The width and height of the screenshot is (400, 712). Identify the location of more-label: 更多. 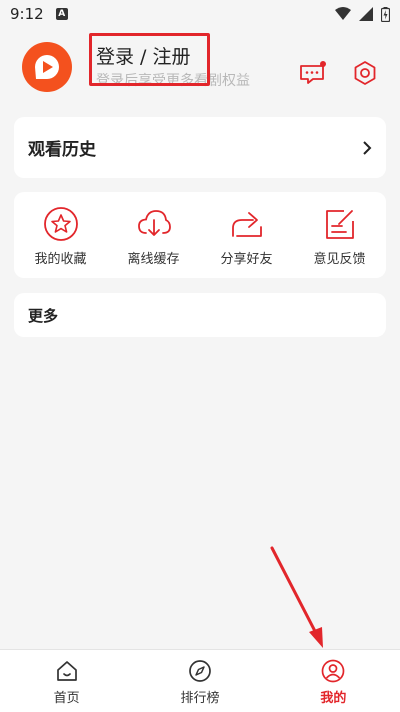
(43, 315).